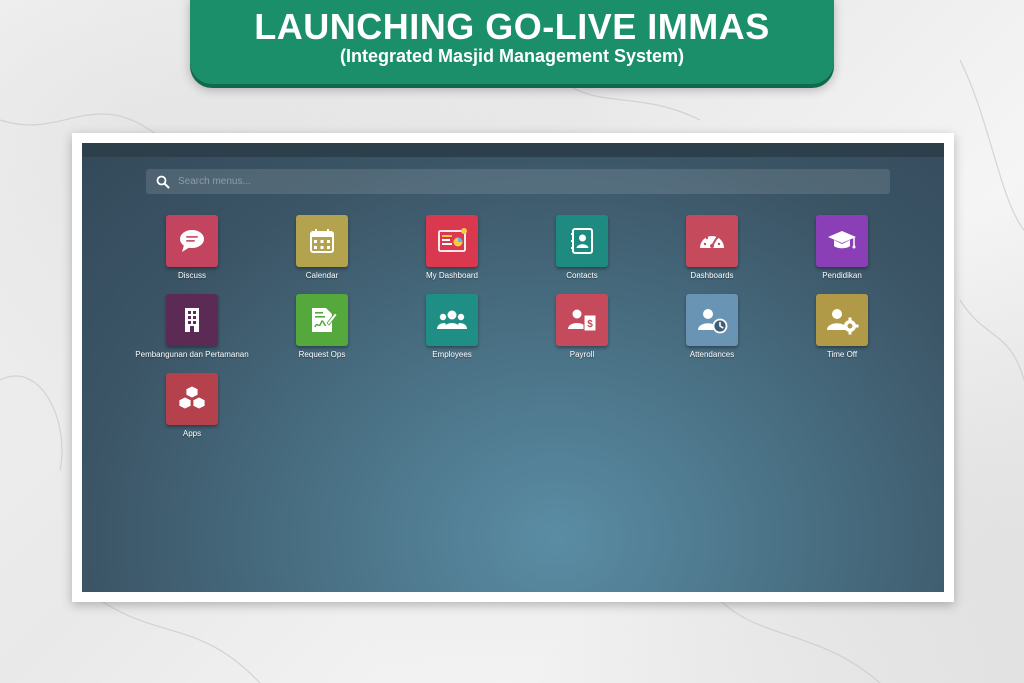  I want to click on app-label: Pendidikan, so click(842, 275).